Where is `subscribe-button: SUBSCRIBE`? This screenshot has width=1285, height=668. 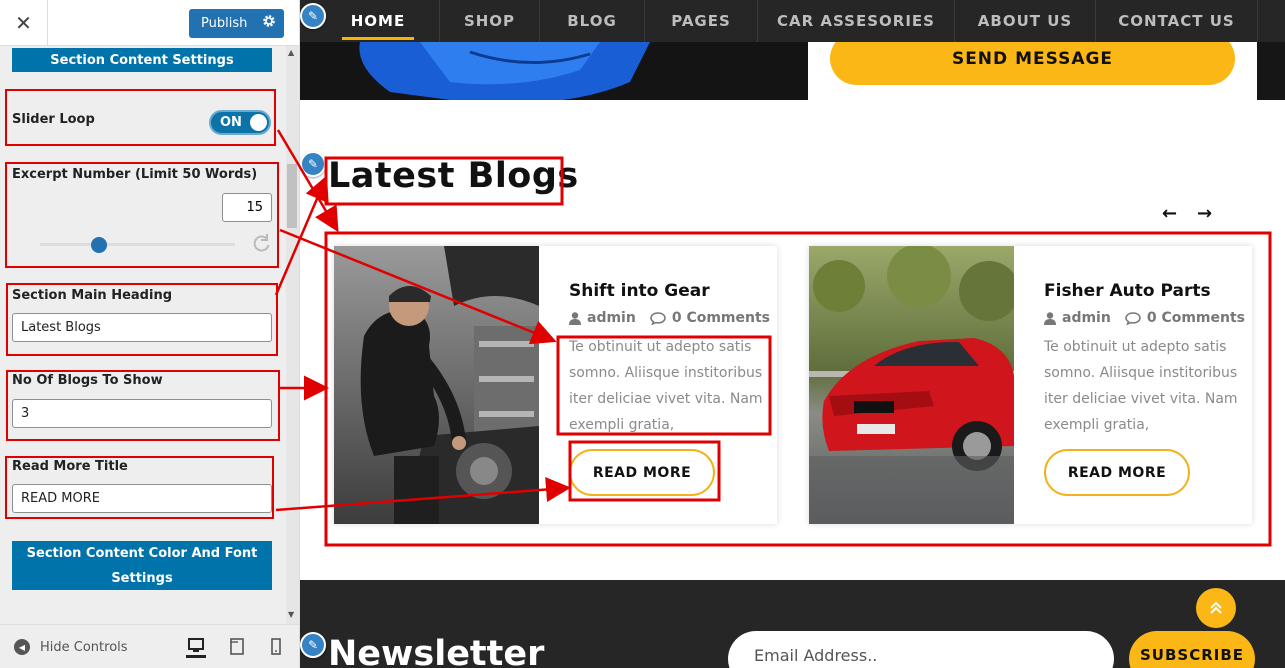
subscribe-button: SUBSCRIBE is located at coordinates (1192, 649).